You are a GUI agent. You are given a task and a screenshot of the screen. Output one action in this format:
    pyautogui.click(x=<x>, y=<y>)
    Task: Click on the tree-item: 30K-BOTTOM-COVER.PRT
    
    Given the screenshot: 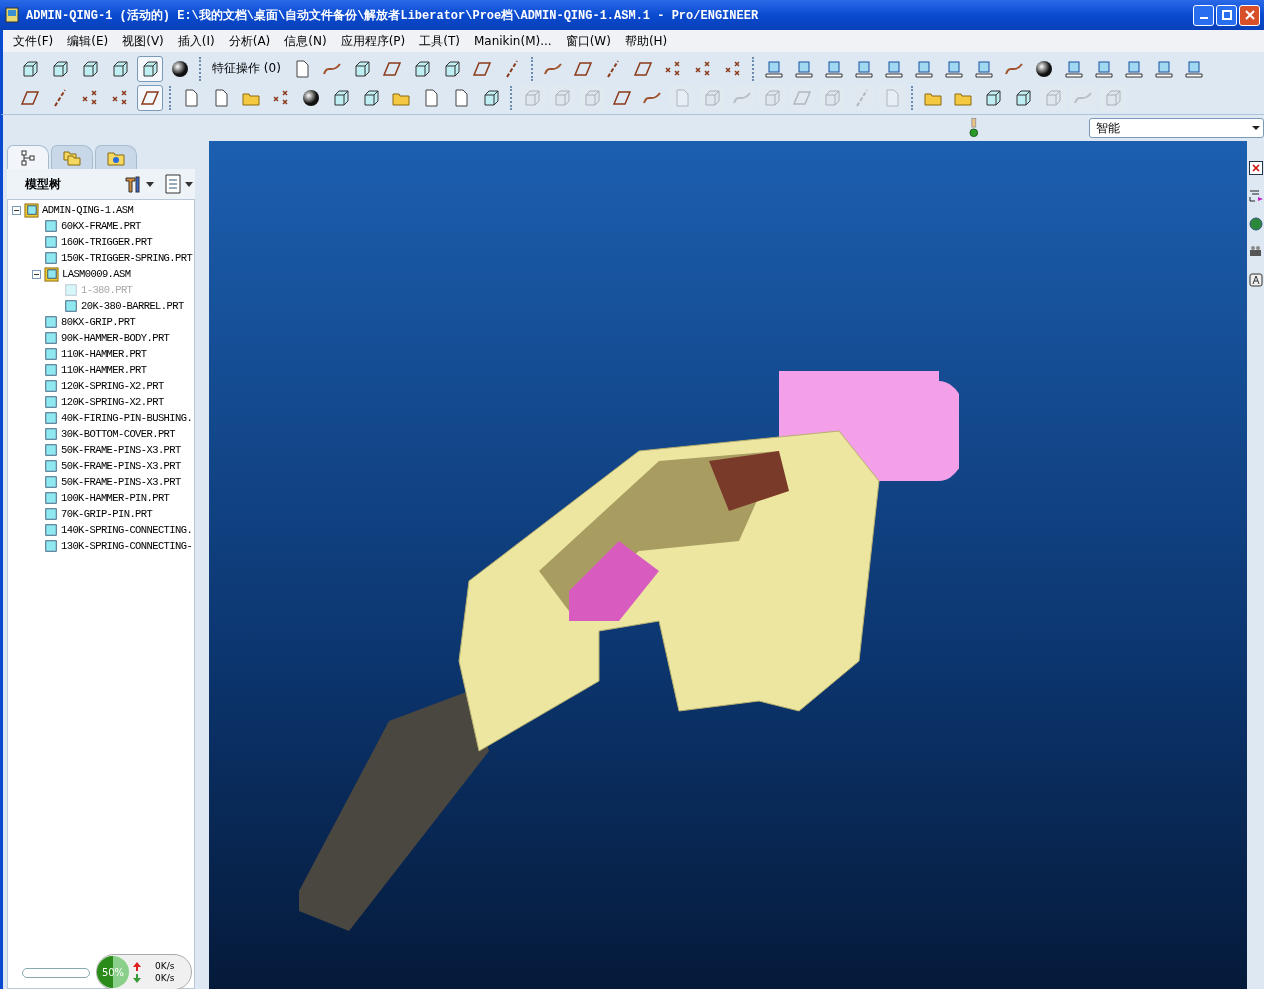 What is the action you would take?
    pyautogui.click(x=118, y=434)
    